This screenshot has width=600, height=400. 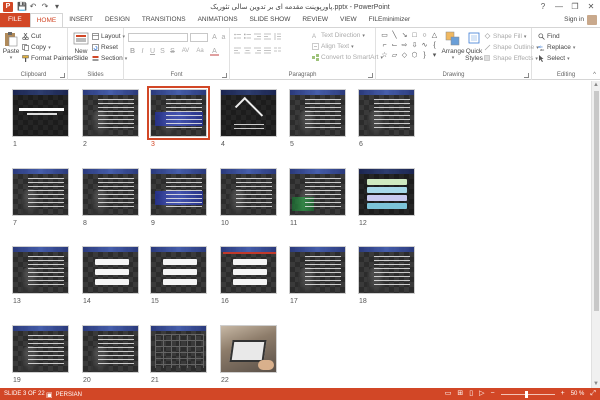 What do you see at coordinates (593, 394) in the screenshot?
I see `fit-to-window-icon: ⤢` at bounding box center [593, 394].